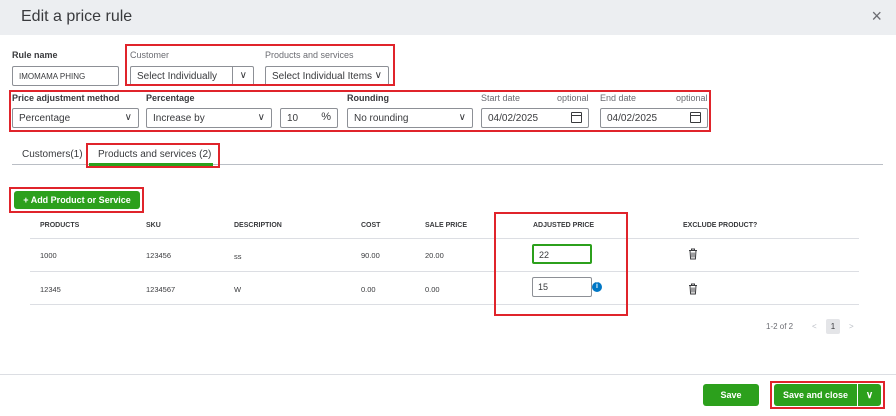  I want to click on adjusted-price-input: 22, so click(562, 254).